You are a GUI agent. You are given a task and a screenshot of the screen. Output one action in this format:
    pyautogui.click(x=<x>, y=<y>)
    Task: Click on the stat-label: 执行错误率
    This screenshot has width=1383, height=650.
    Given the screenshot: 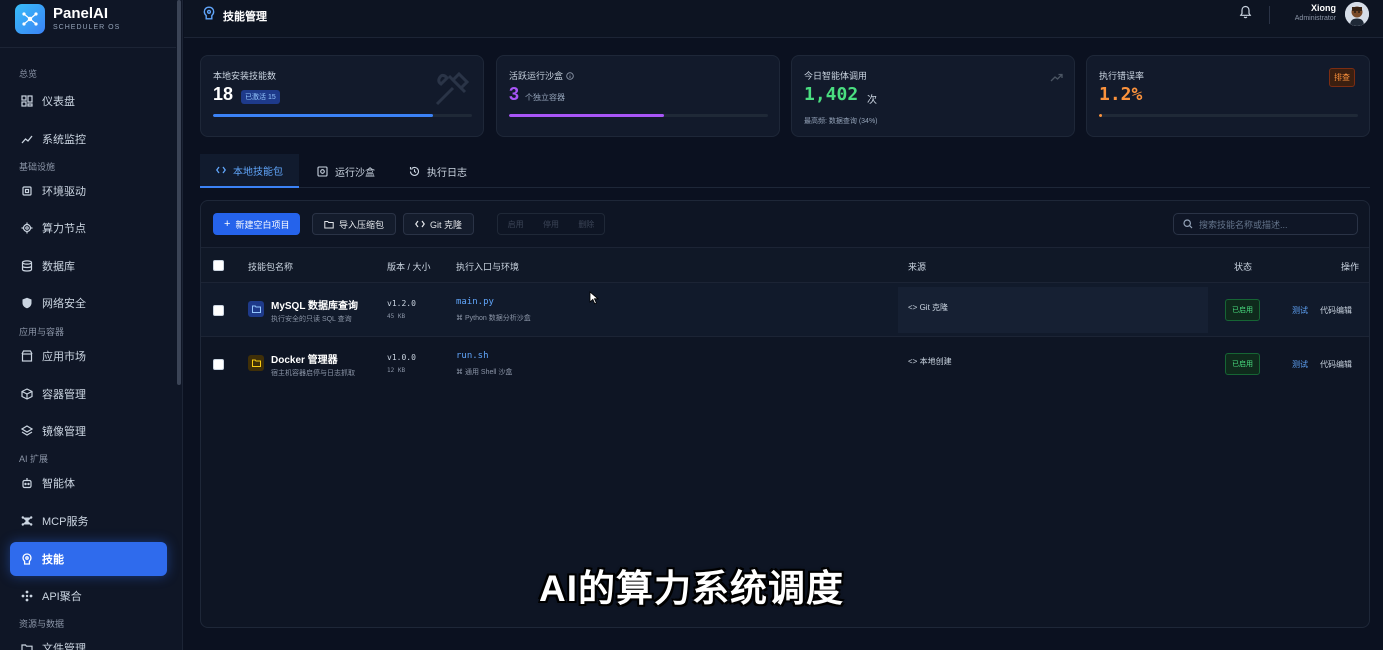 What is the action you would take?
    pyautogui.click(x=1122, y=76)
    